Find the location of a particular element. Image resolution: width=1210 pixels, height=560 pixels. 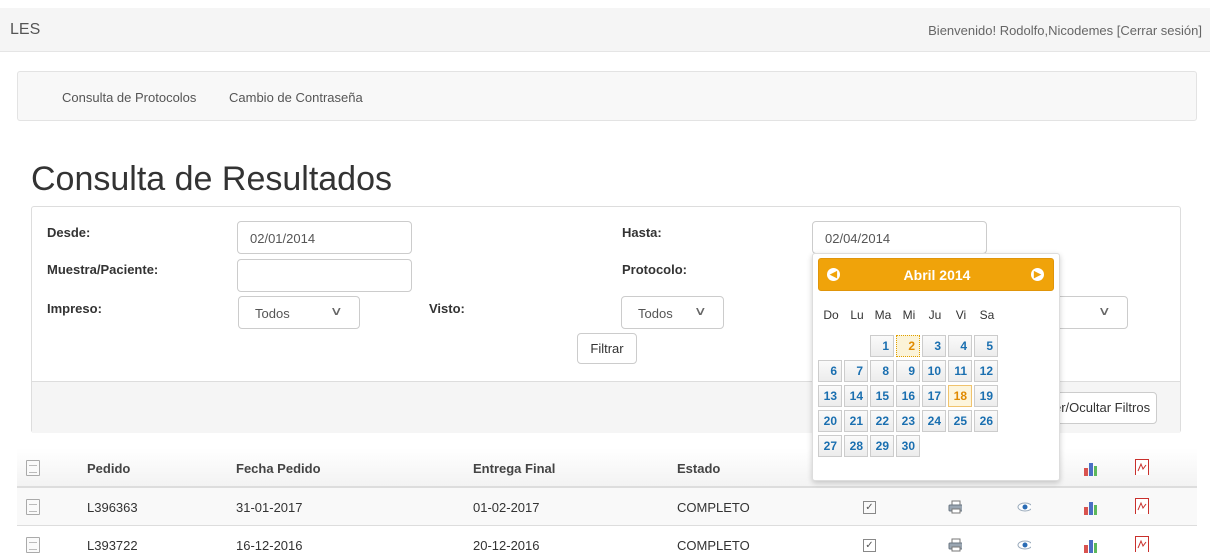

entrega-cell: 20-12-2016 is located at coordinates (506, 545).